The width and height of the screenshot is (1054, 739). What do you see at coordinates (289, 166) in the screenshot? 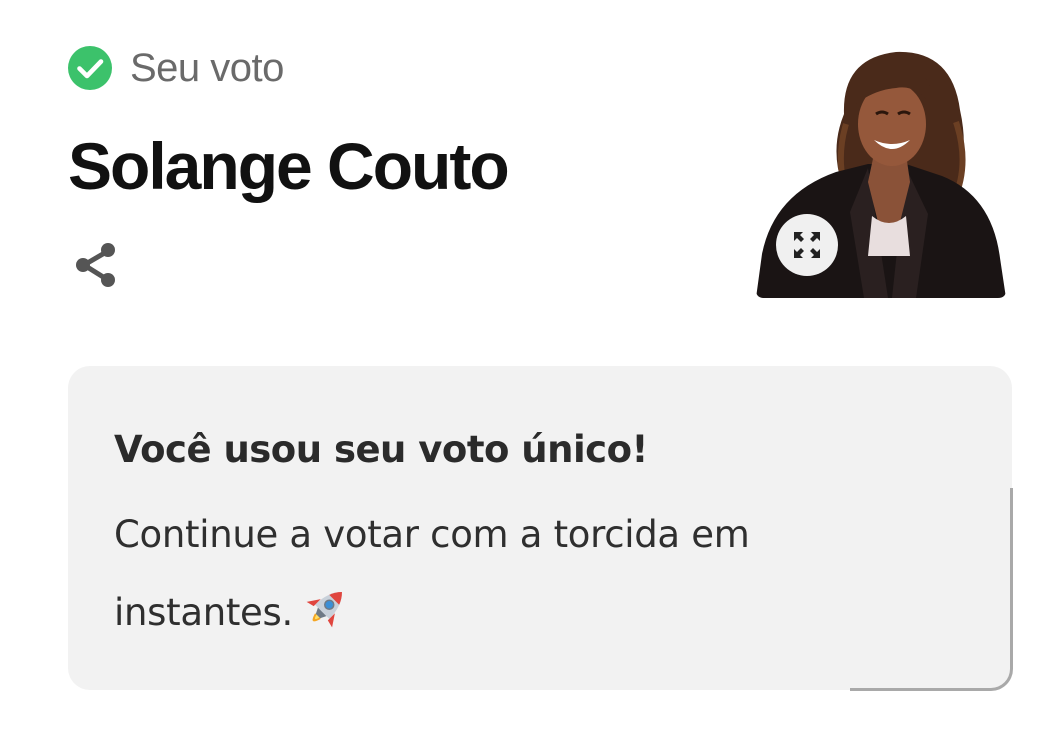
I see `candidate-name: Solange Couto` at bounding box center [289, 166].